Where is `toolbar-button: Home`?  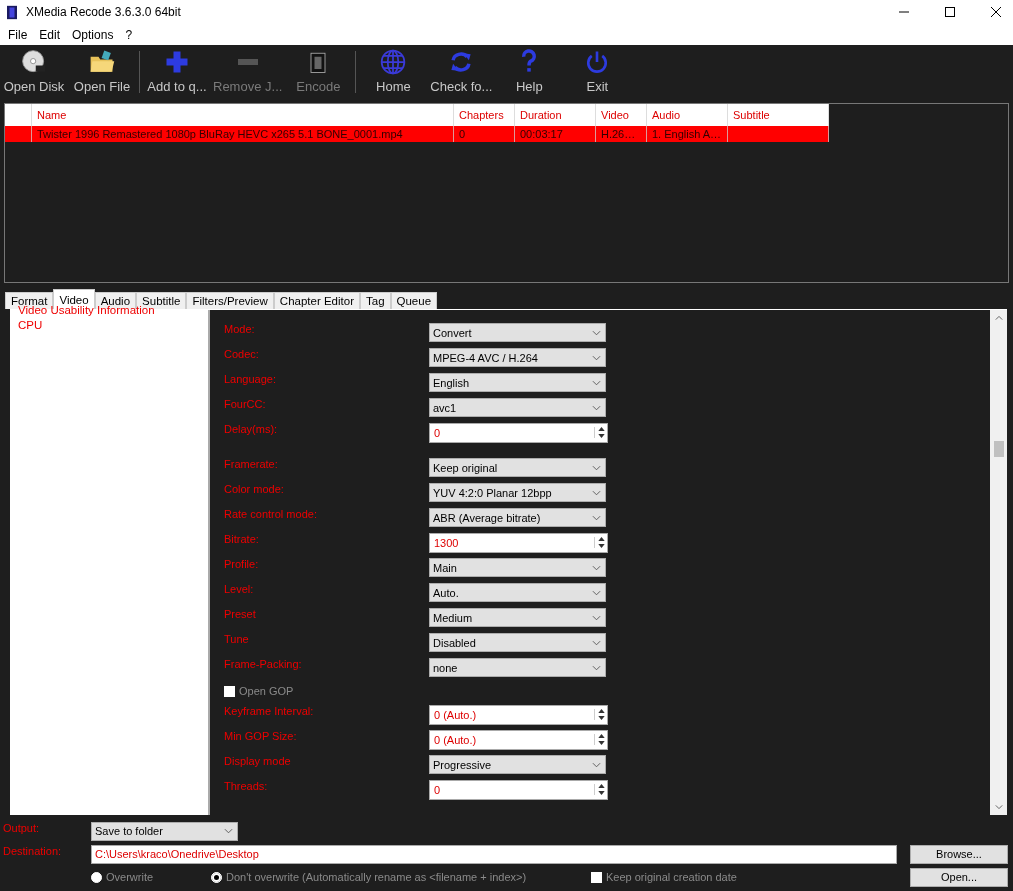 toolbar-button: Home is located at coordinates (393, 71).